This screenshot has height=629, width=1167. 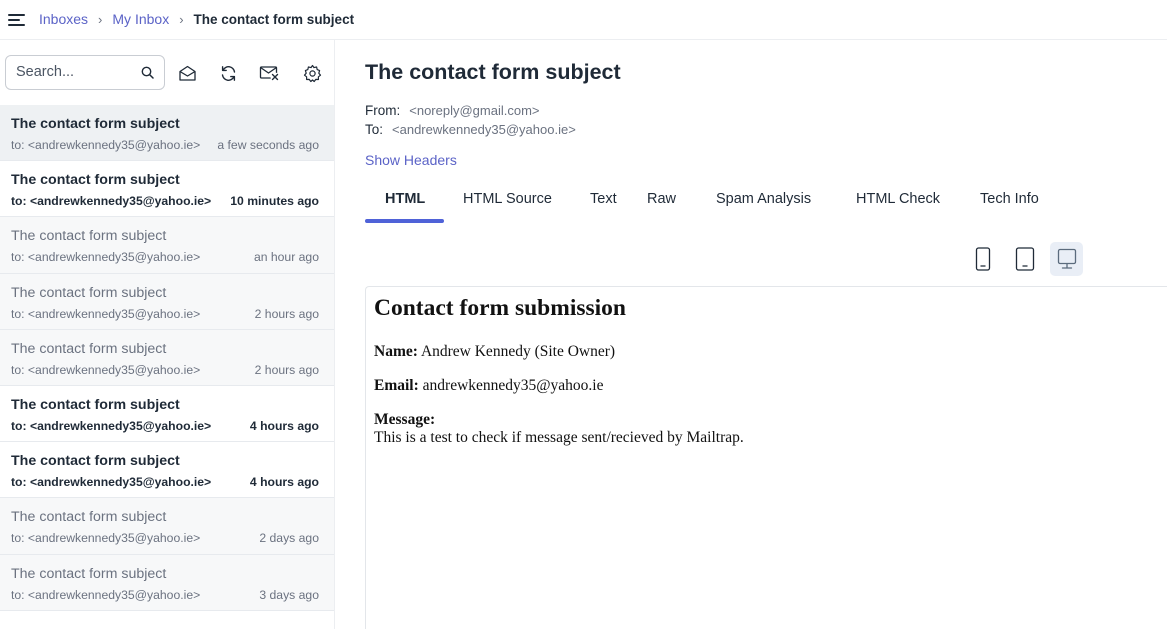 I want to click on preview-name-line: Name: Andrew Kennedy (Site Owner), so click(x=494, y=352).